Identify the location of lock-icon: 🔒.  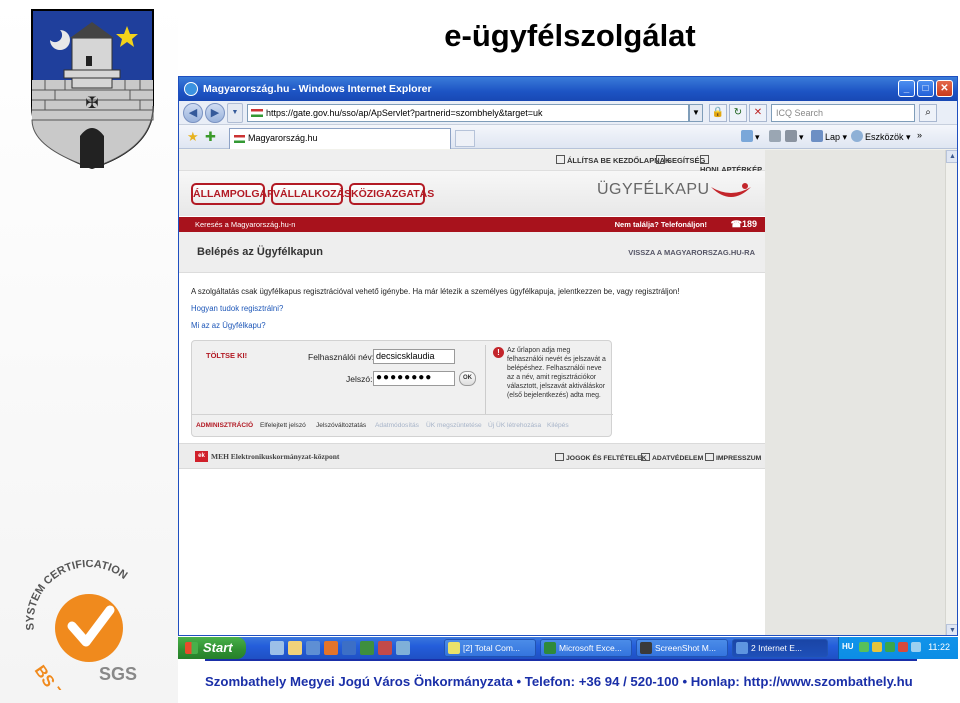
(718, 113).